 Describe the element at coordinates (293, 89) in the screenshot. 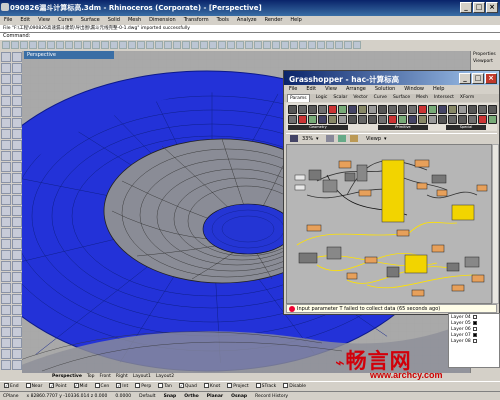

I see `gh-menu-file: File` at that location.